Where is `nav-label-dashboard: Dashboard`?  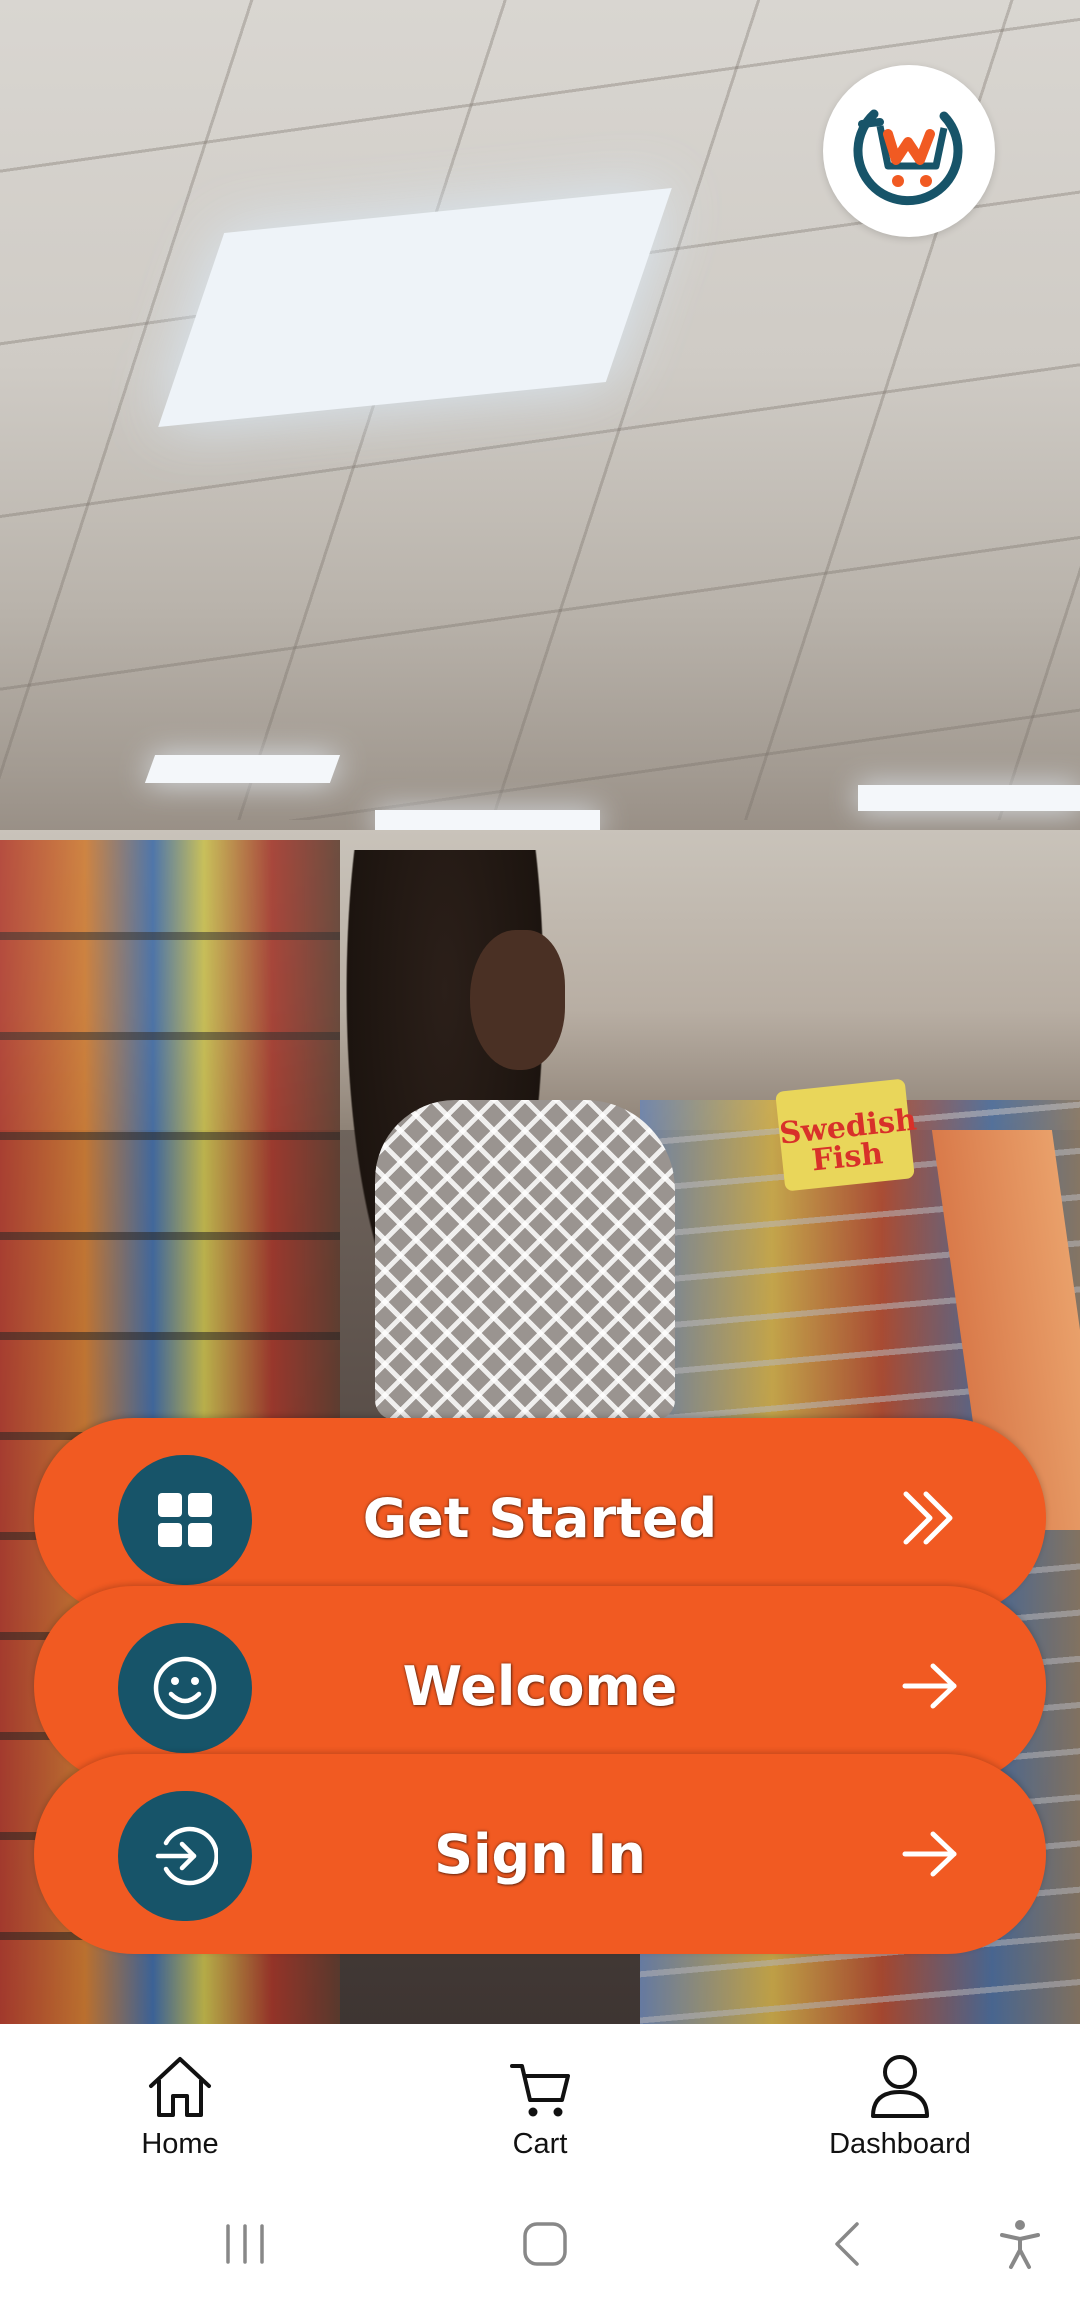 nav-label-dashboard: Dashboard is located at coordinates (900, 2144).